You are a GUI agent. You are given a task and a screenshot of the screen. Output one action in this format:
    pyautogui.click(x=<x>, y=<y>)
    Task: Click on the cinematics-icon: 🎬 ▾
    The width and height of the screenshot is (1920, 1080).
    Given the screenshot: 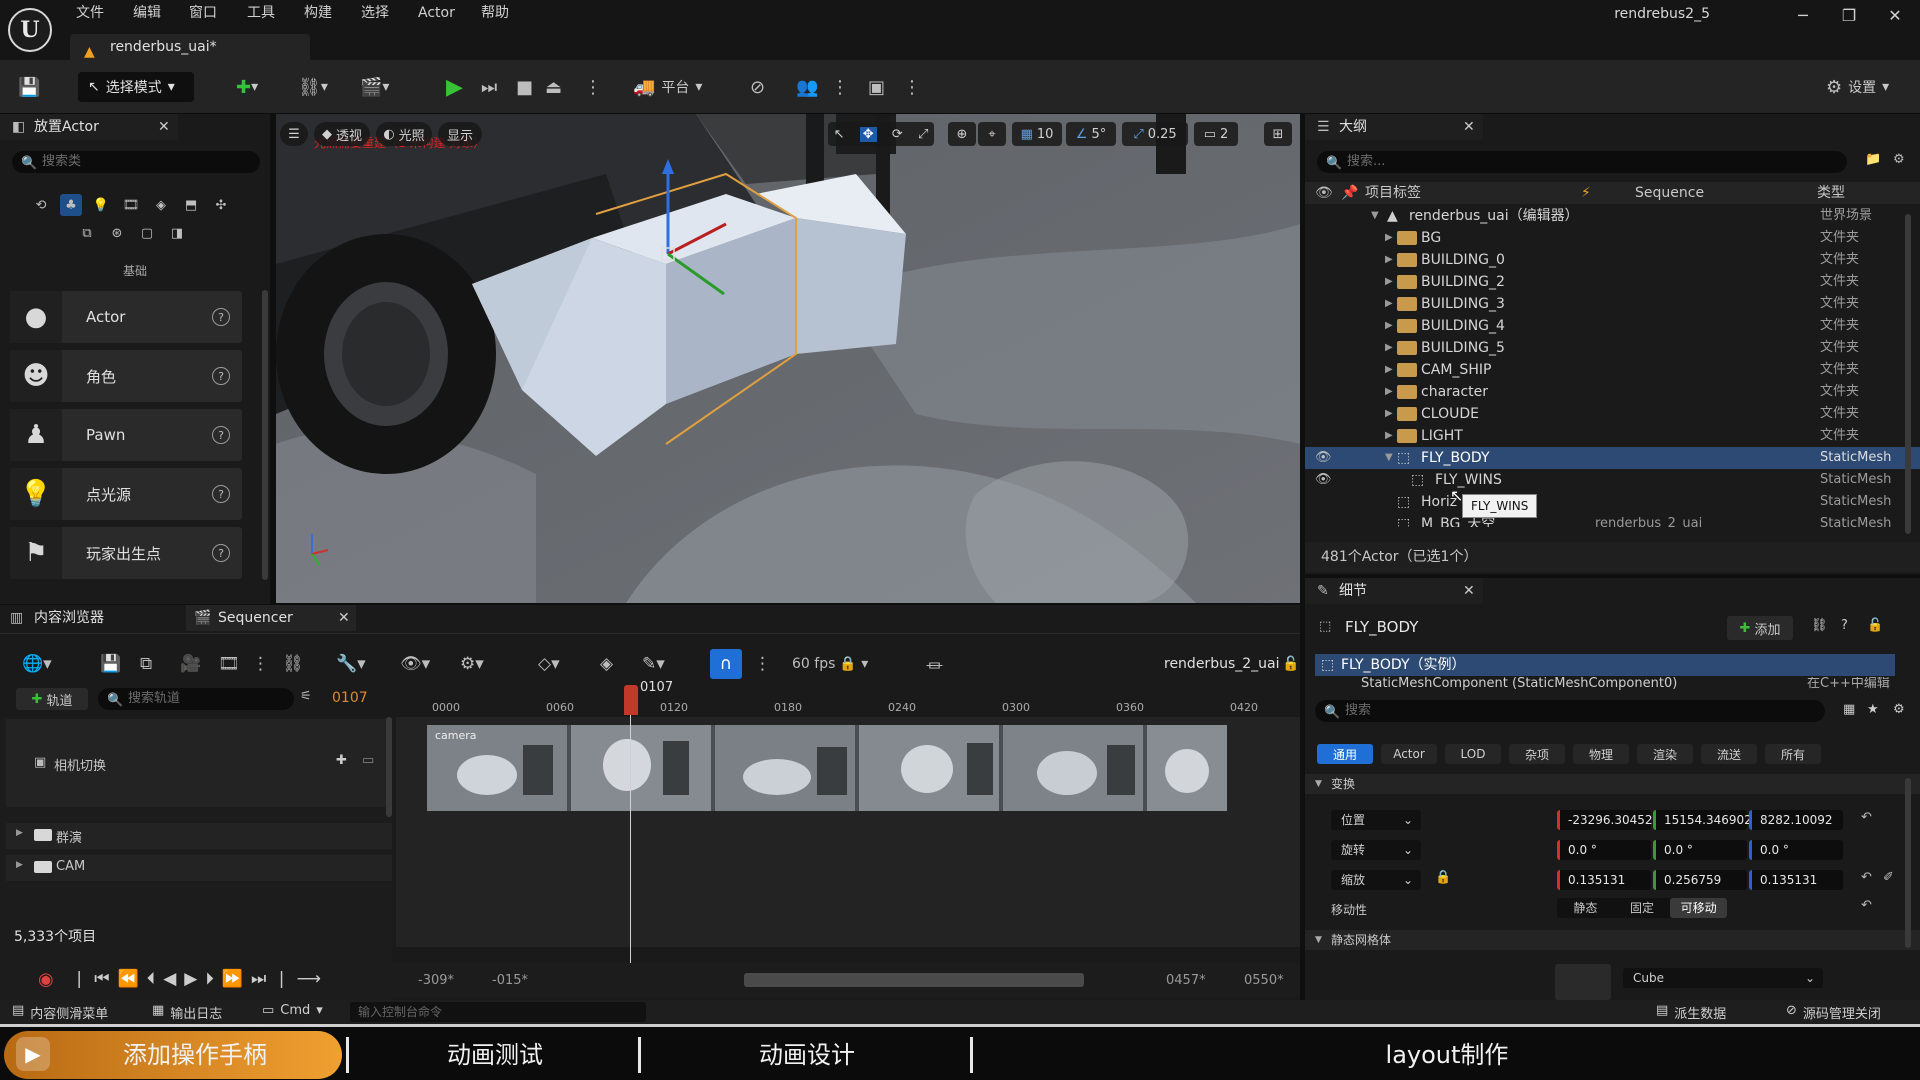 What is the action you would take?
    pyautogui.click(x=374, y=87)
    